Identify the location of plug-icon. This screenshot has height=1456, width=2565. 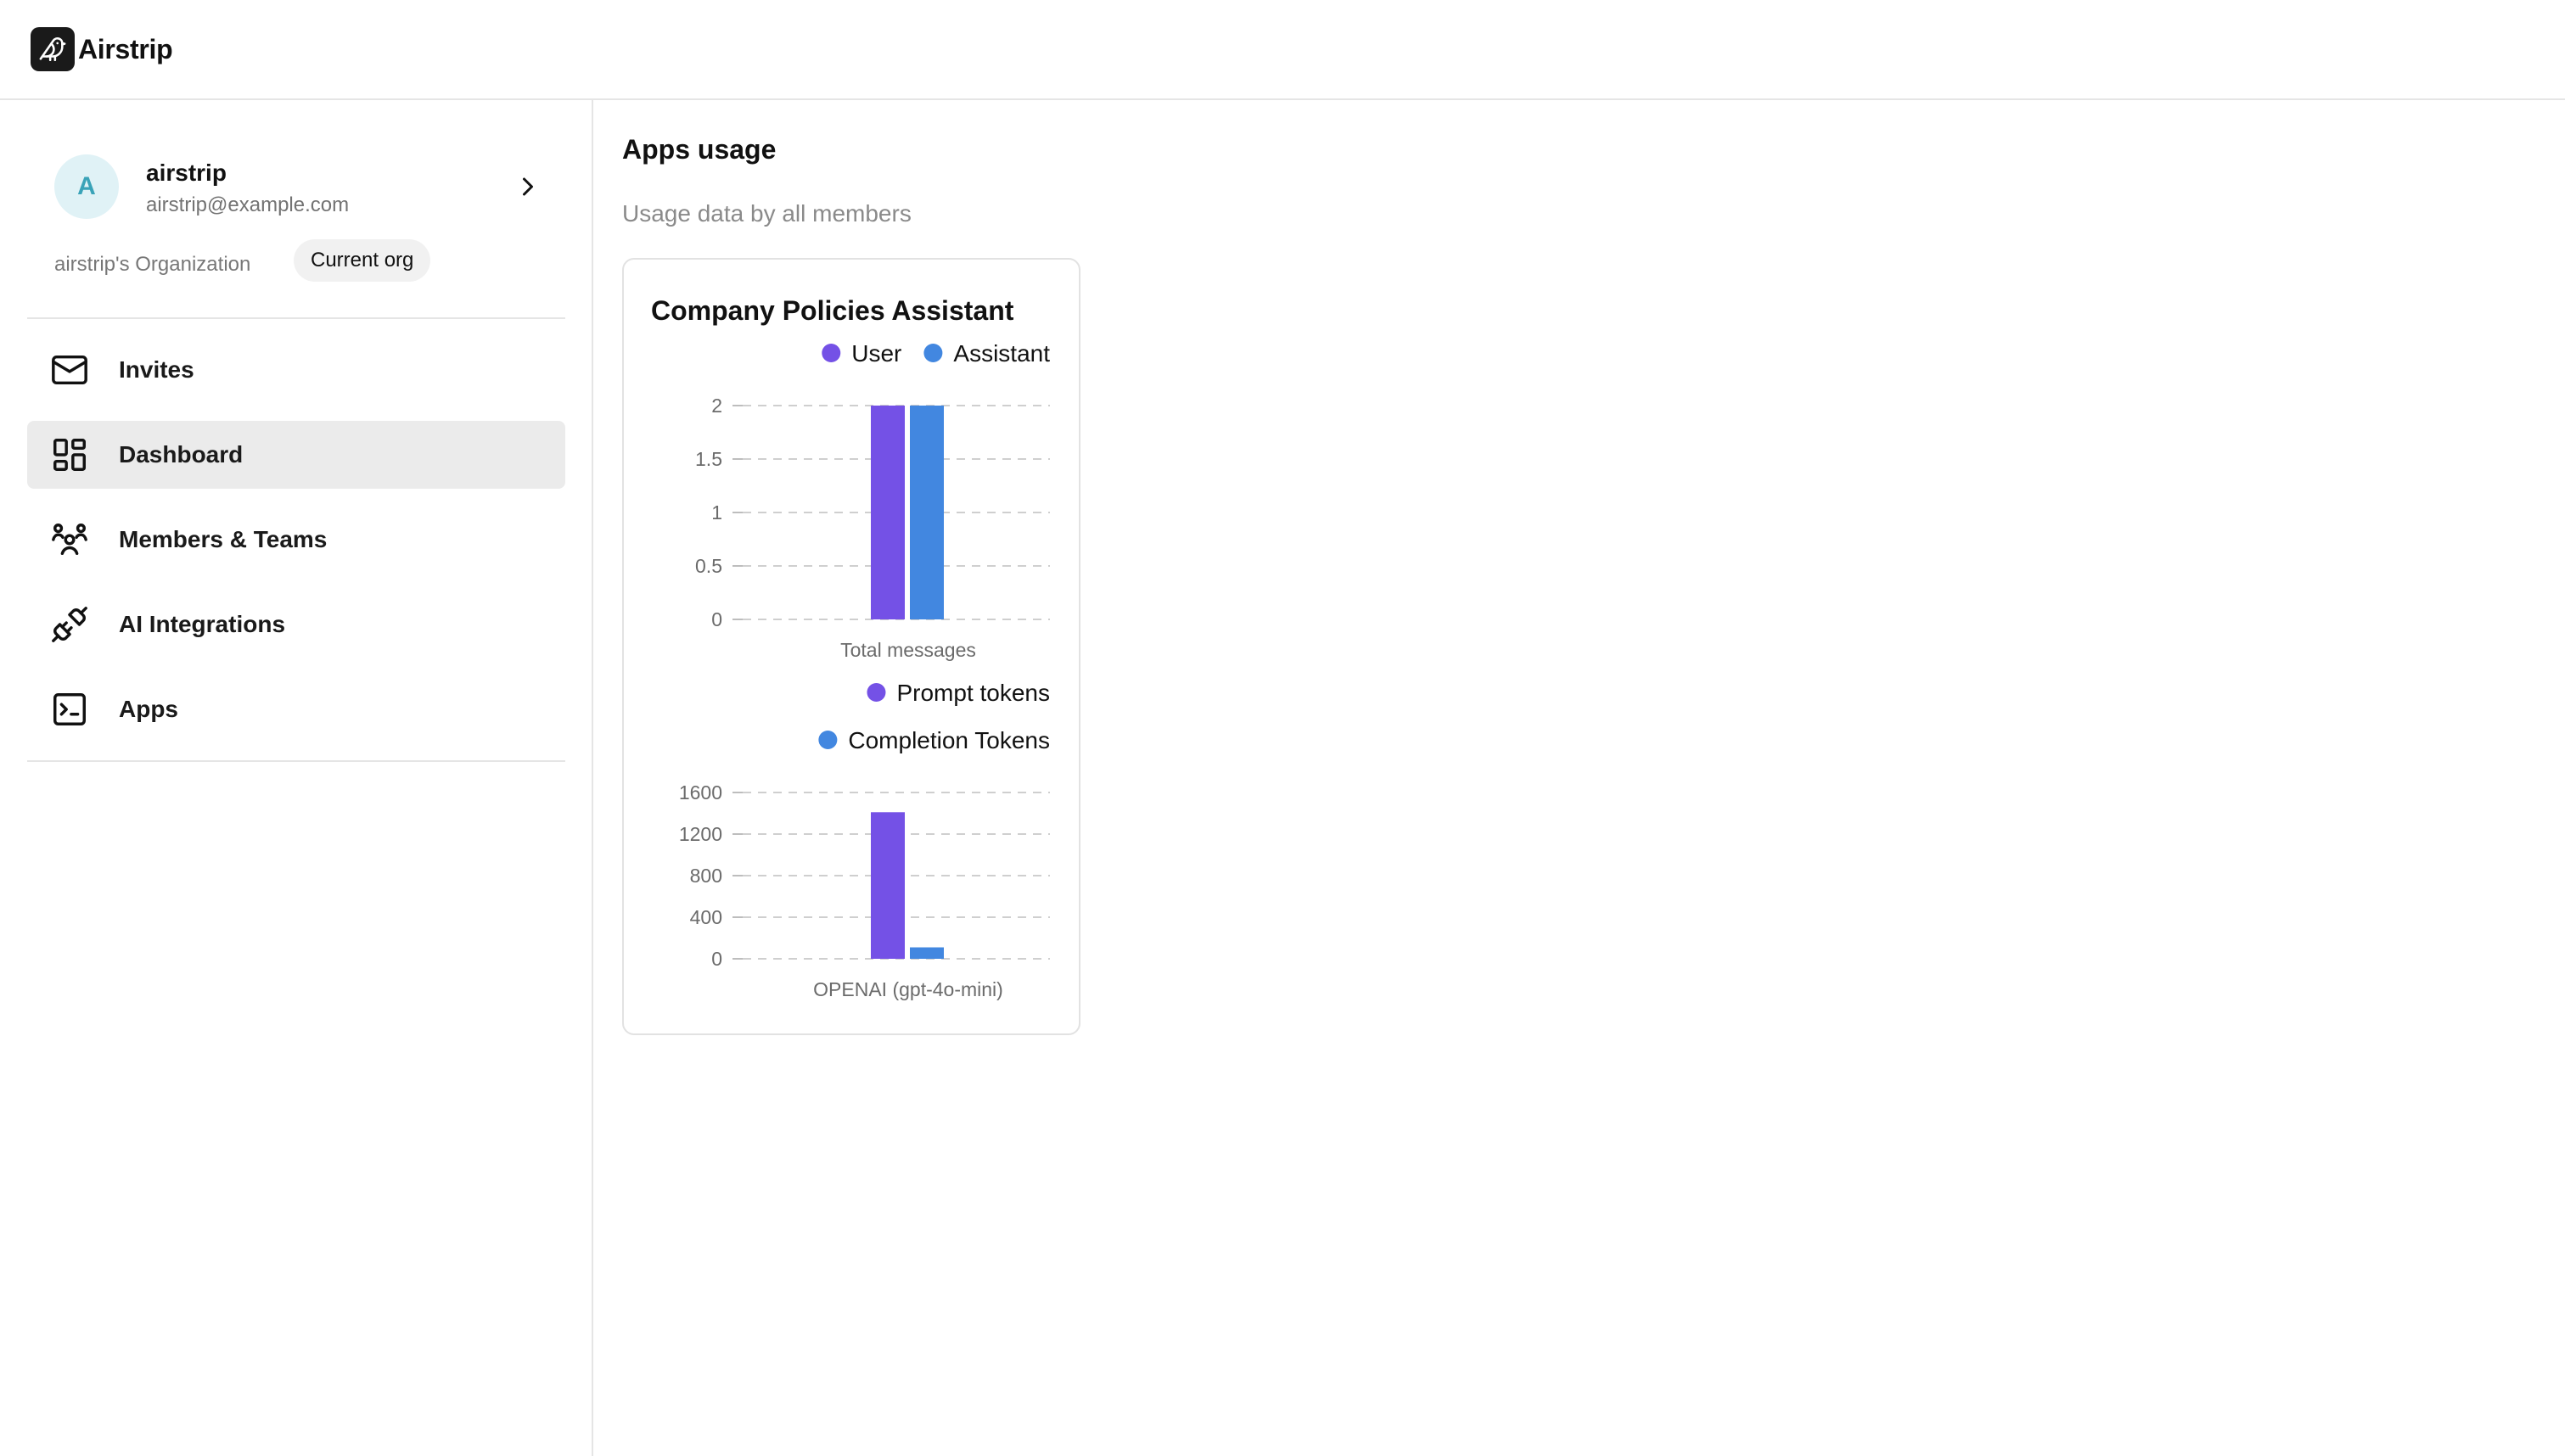
(69, 624).